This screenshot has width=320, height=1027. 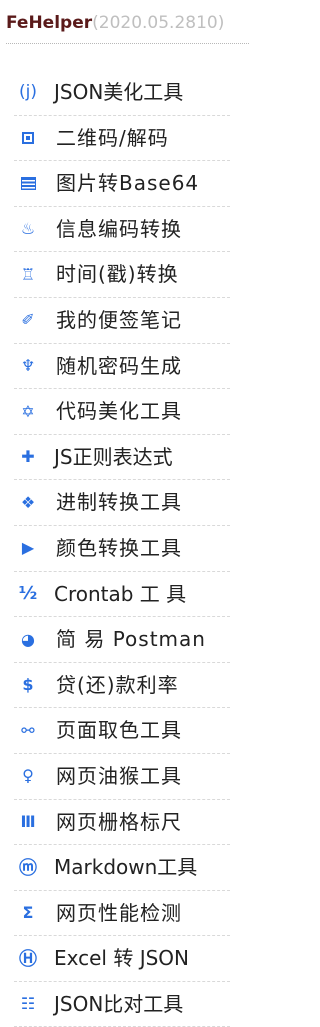 What do you see at coordinates (28, 457) in the screenshot?
I see `plus-icon: ✚` at bounding box center [28, 457].